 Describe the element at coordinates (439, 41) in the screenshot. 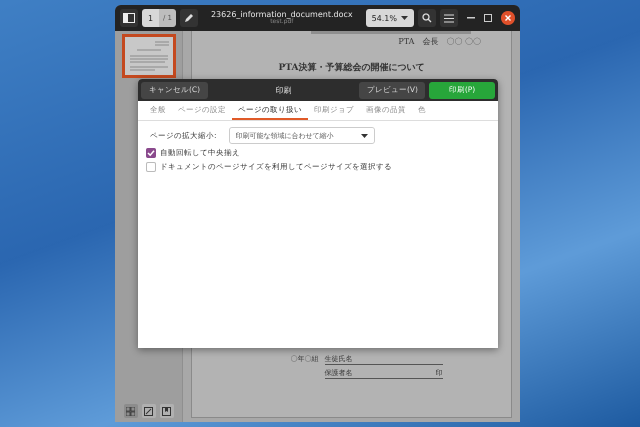

I see `sender-line: PTA 会長 〇〇 〇〇` at that location.